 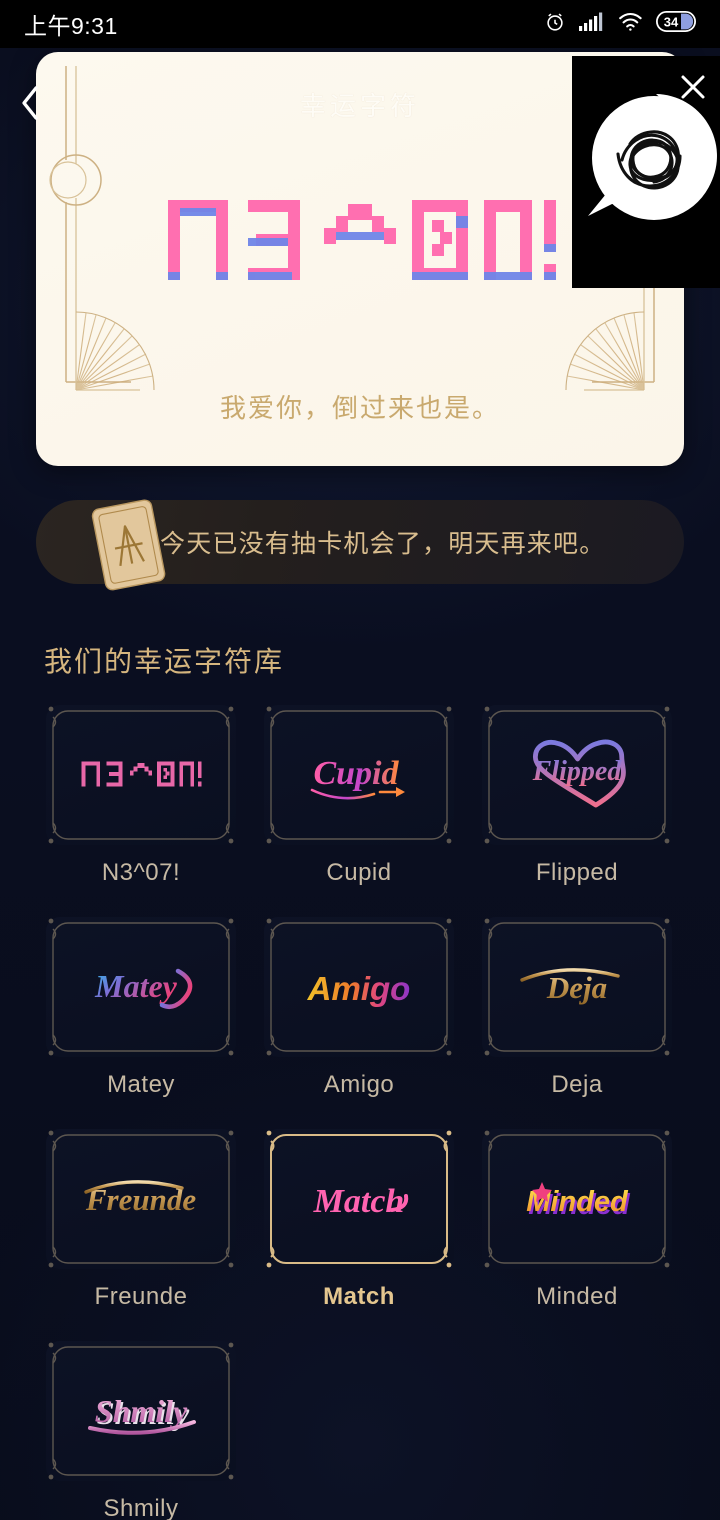 I want to click on speech-bubble-overlay, so click(x=646, y=172).